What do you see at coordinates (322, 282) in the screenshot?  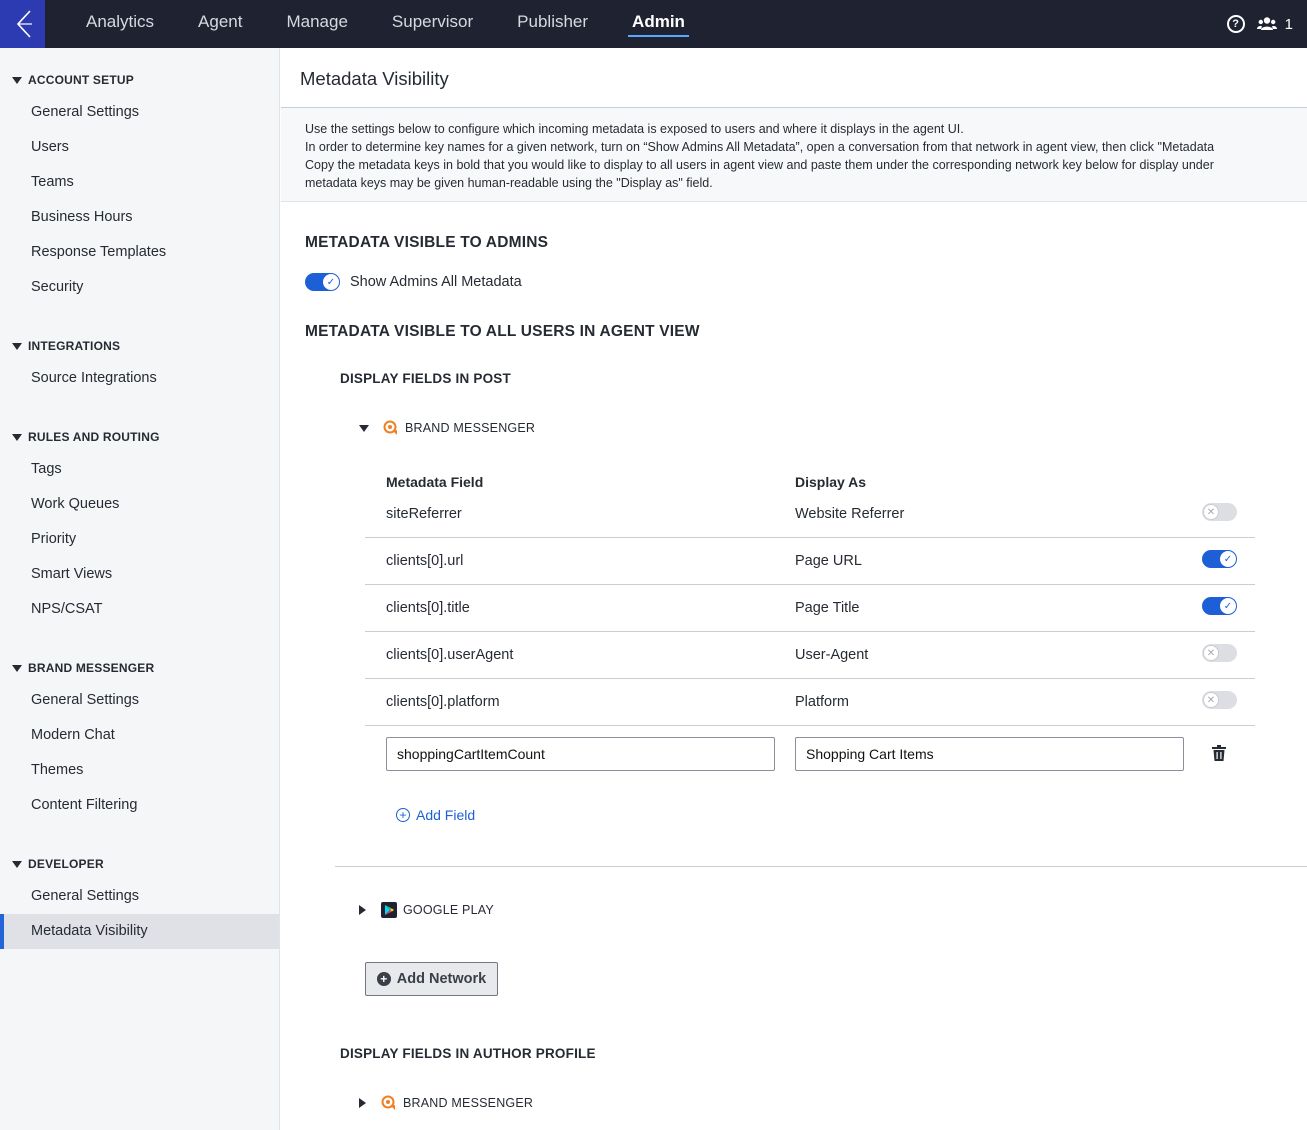 I see `show-admins-all-metadata-toggle: ✓` at bounding box center [322, 282].